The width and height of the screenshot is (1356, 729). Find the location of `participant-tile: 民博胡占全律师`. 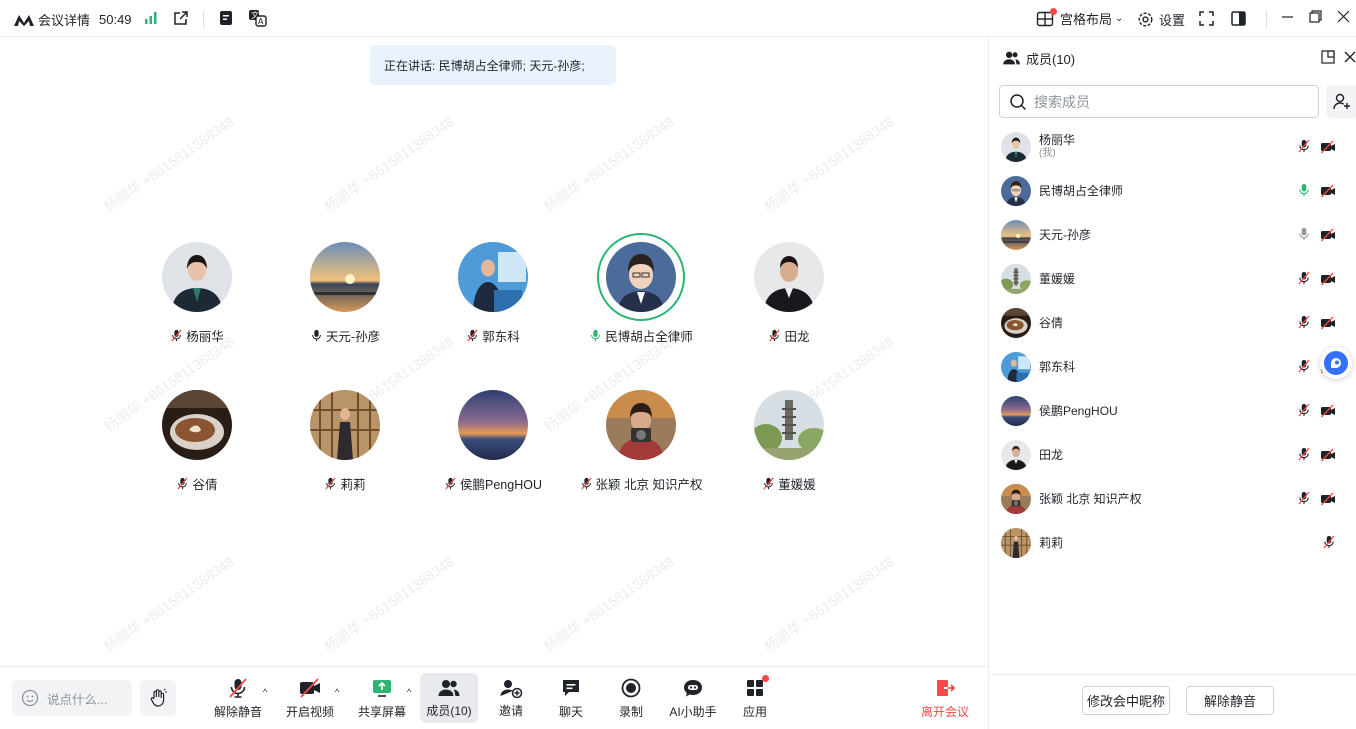

participant-tile: 民博胡占全律师 is located at coordinates (641, 289).